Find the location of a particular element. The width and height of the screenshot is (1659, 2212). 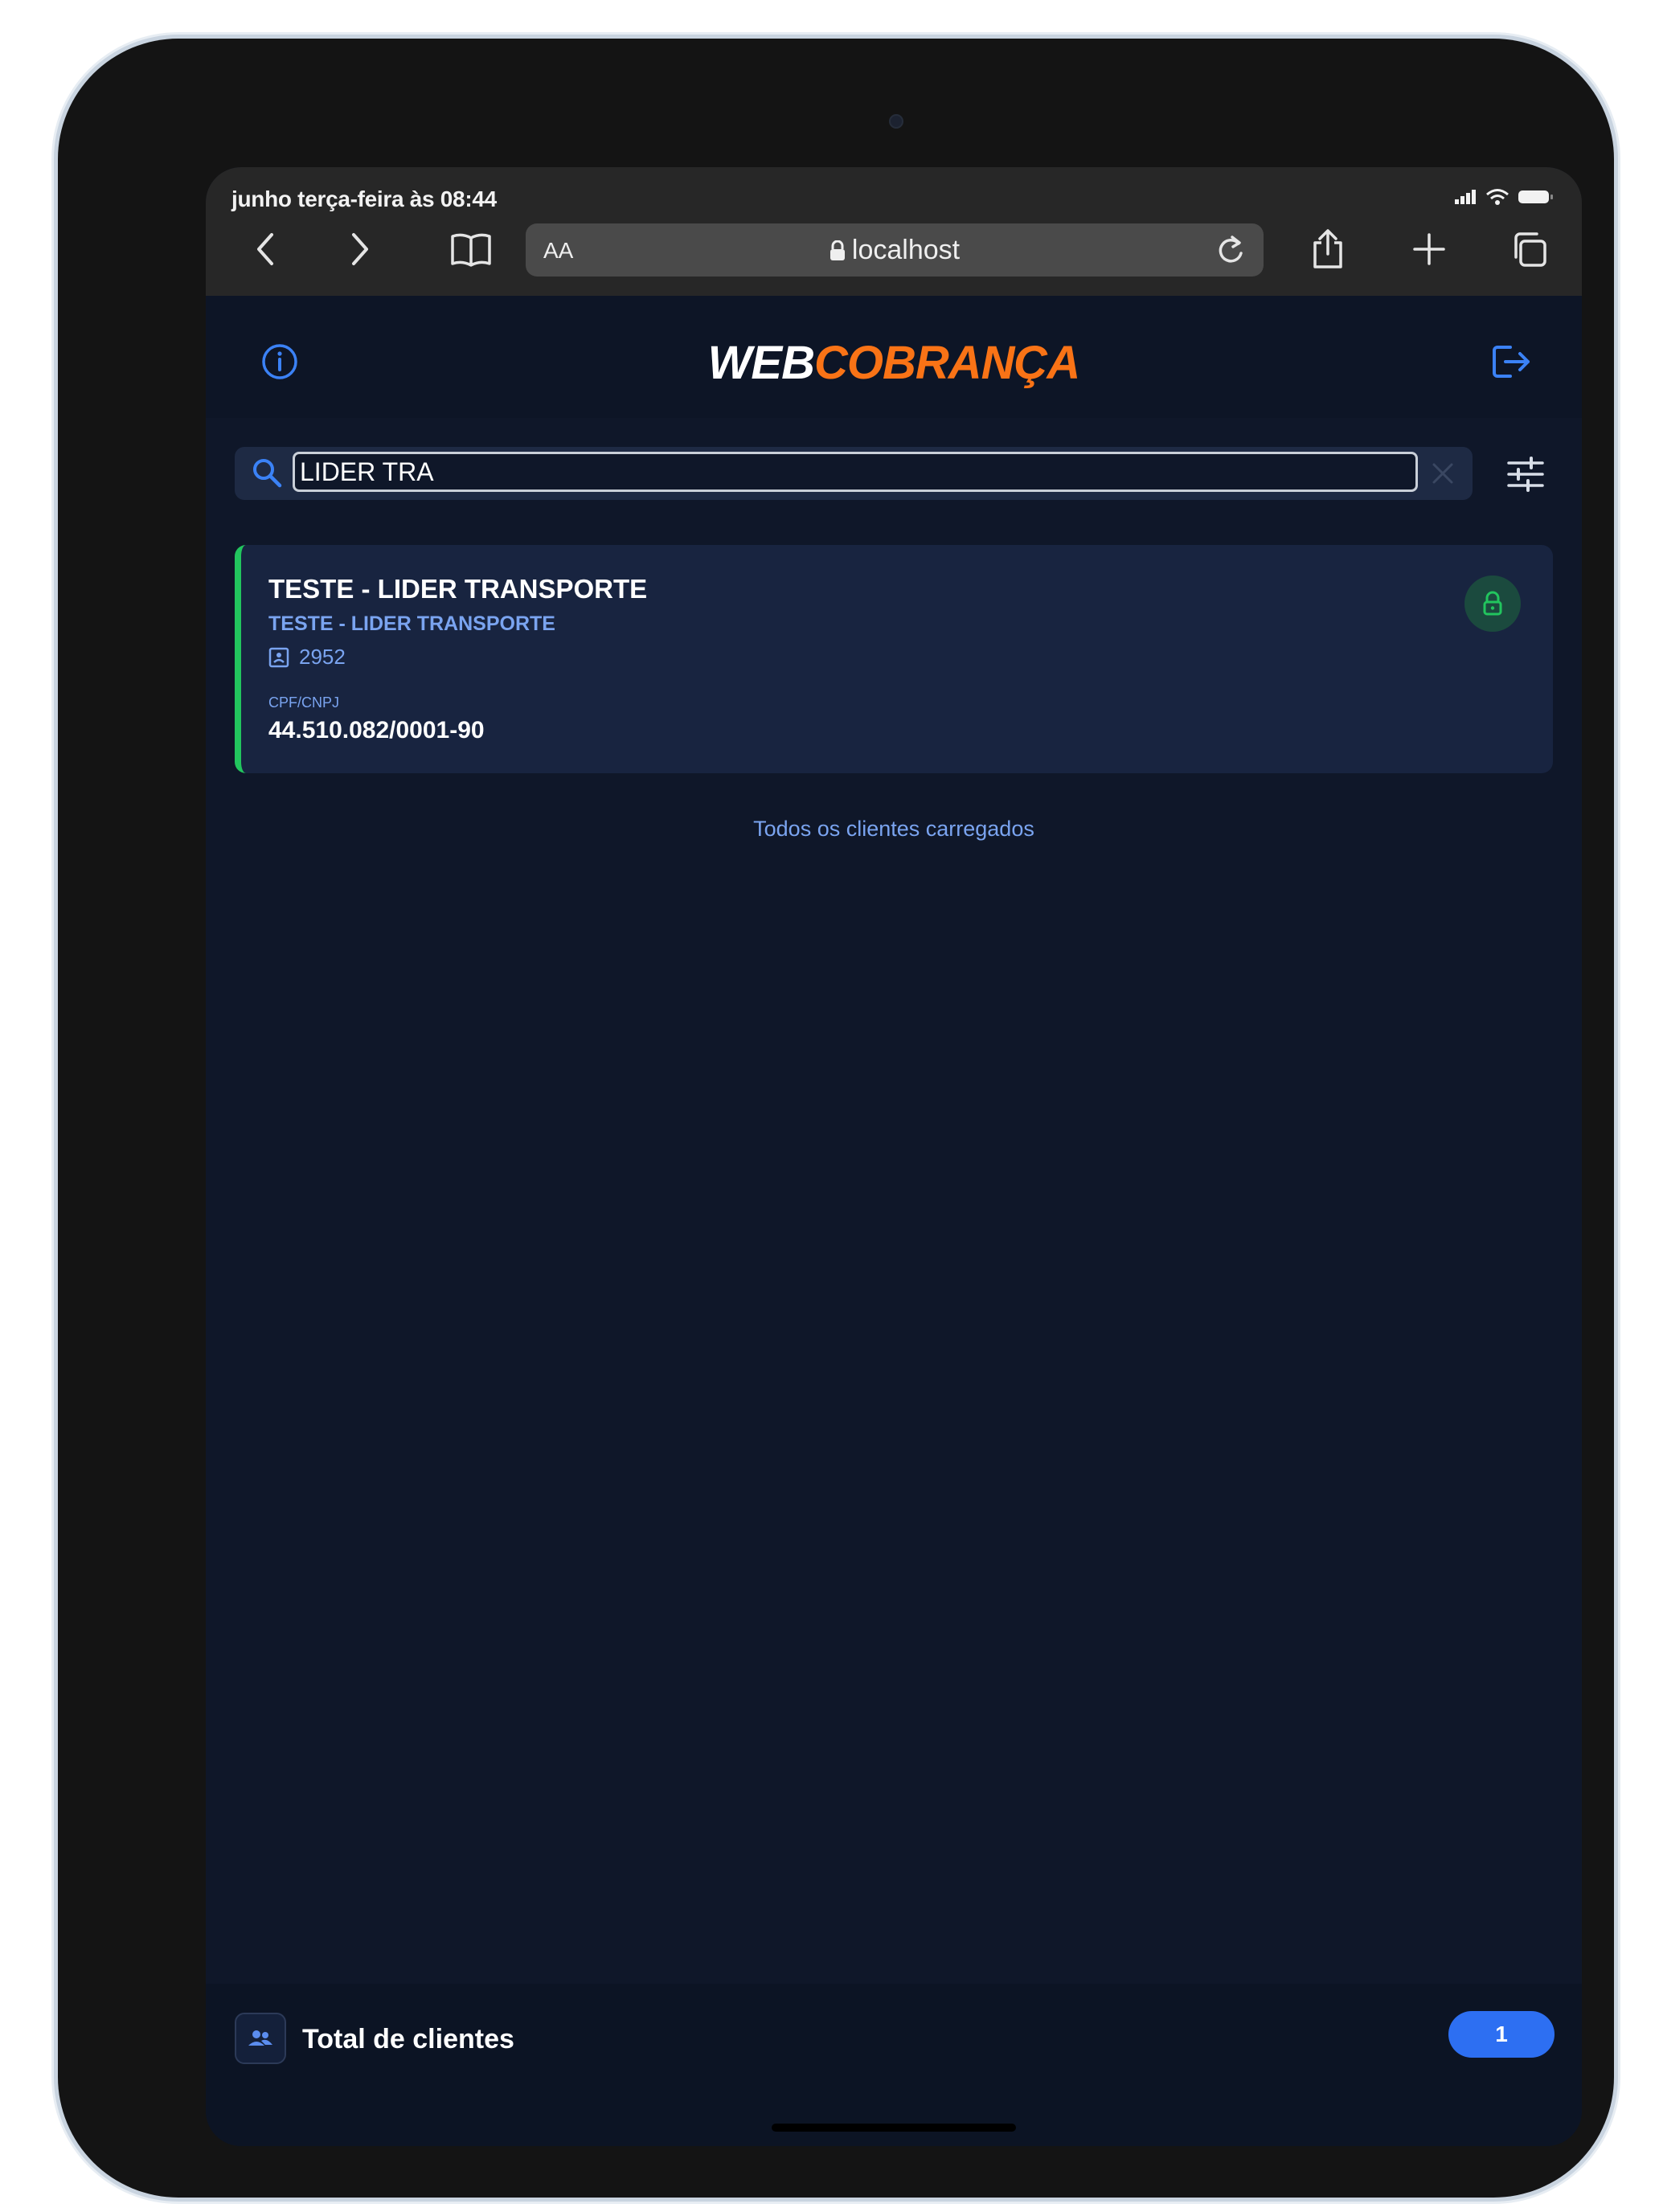

plus-icon is located at coordinates (1429, 249).